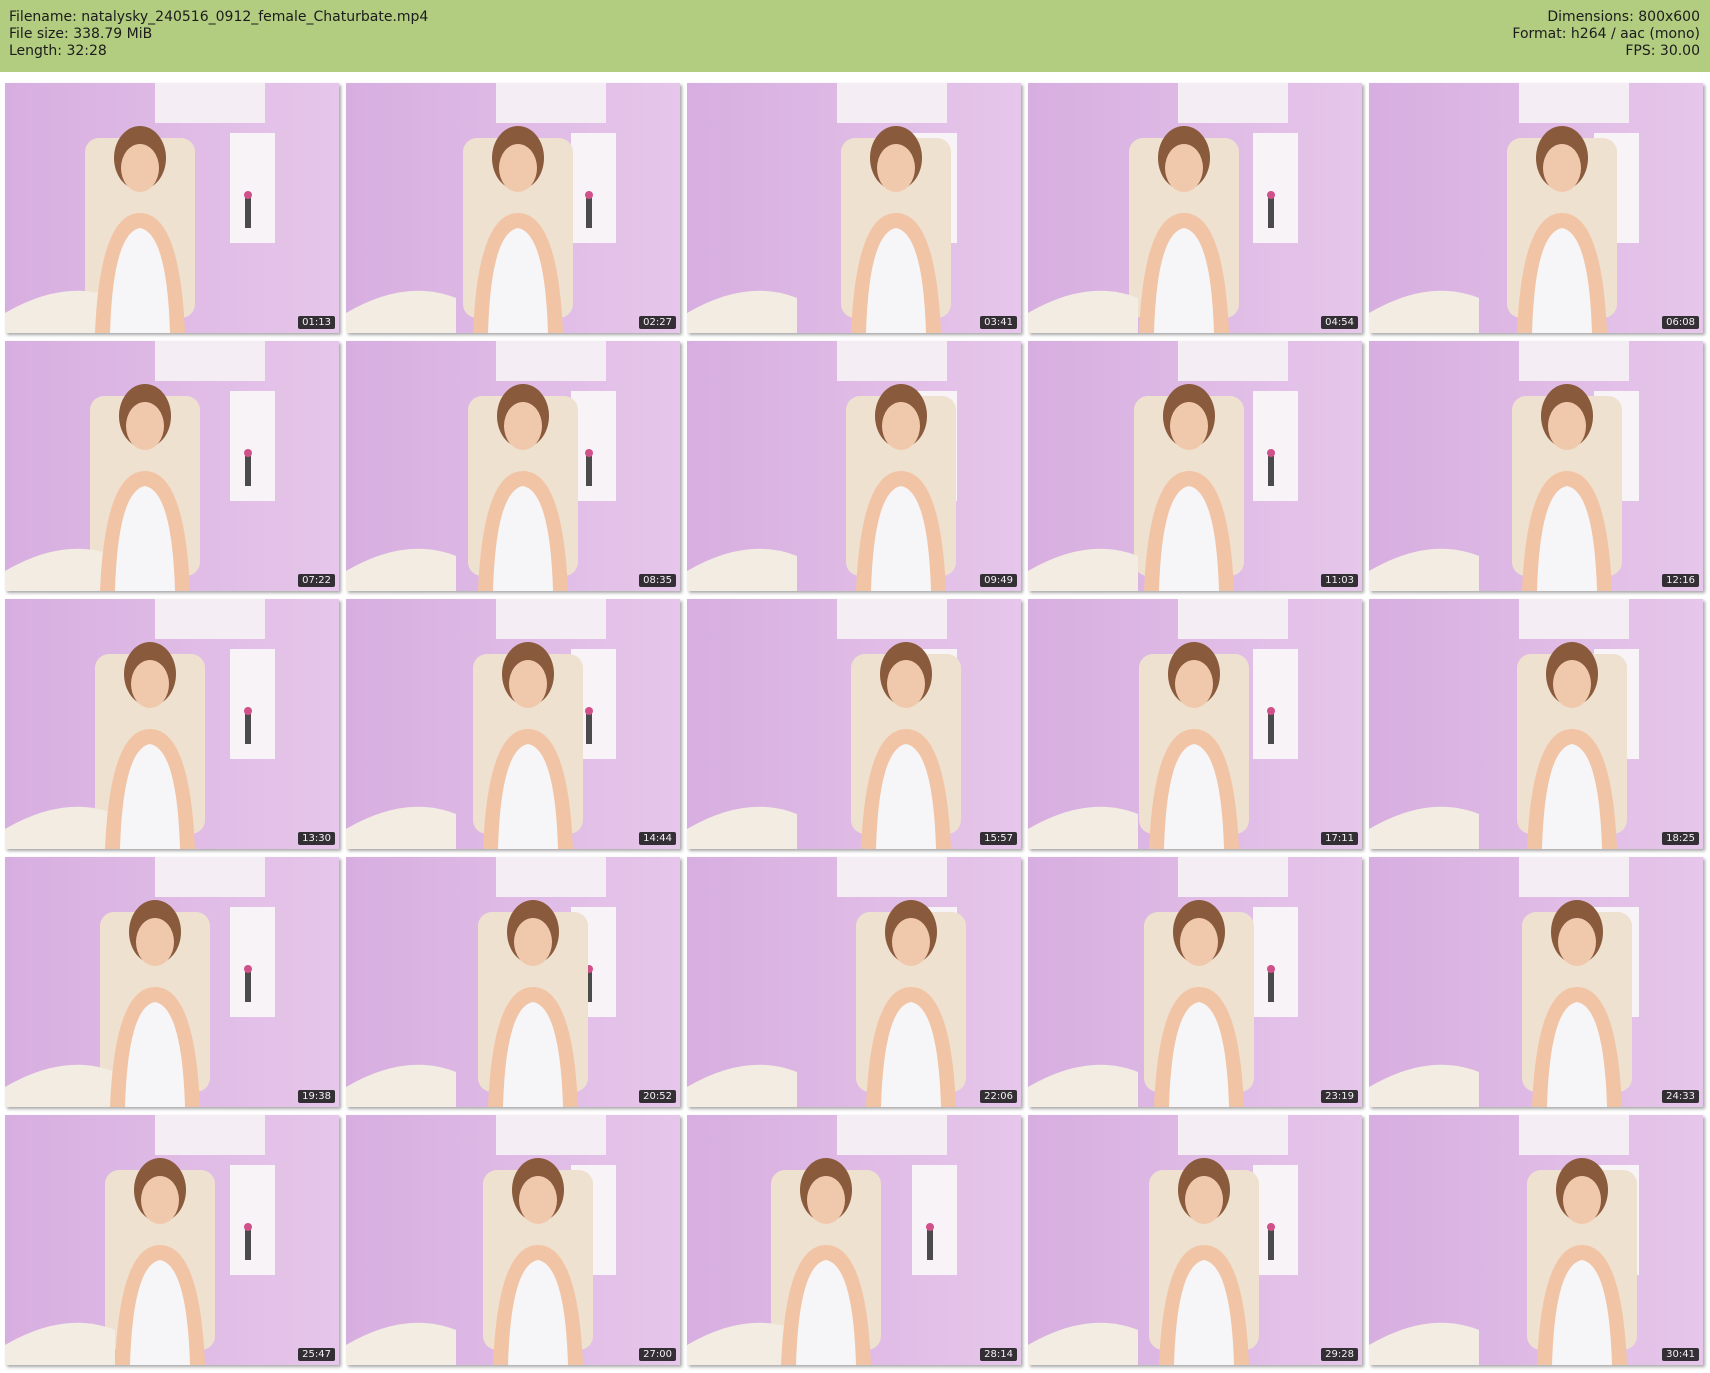 This screenshot has width=1710, height=1373. I want to click on thumbnail-timestamp: 22:06, so click(998, 1096).